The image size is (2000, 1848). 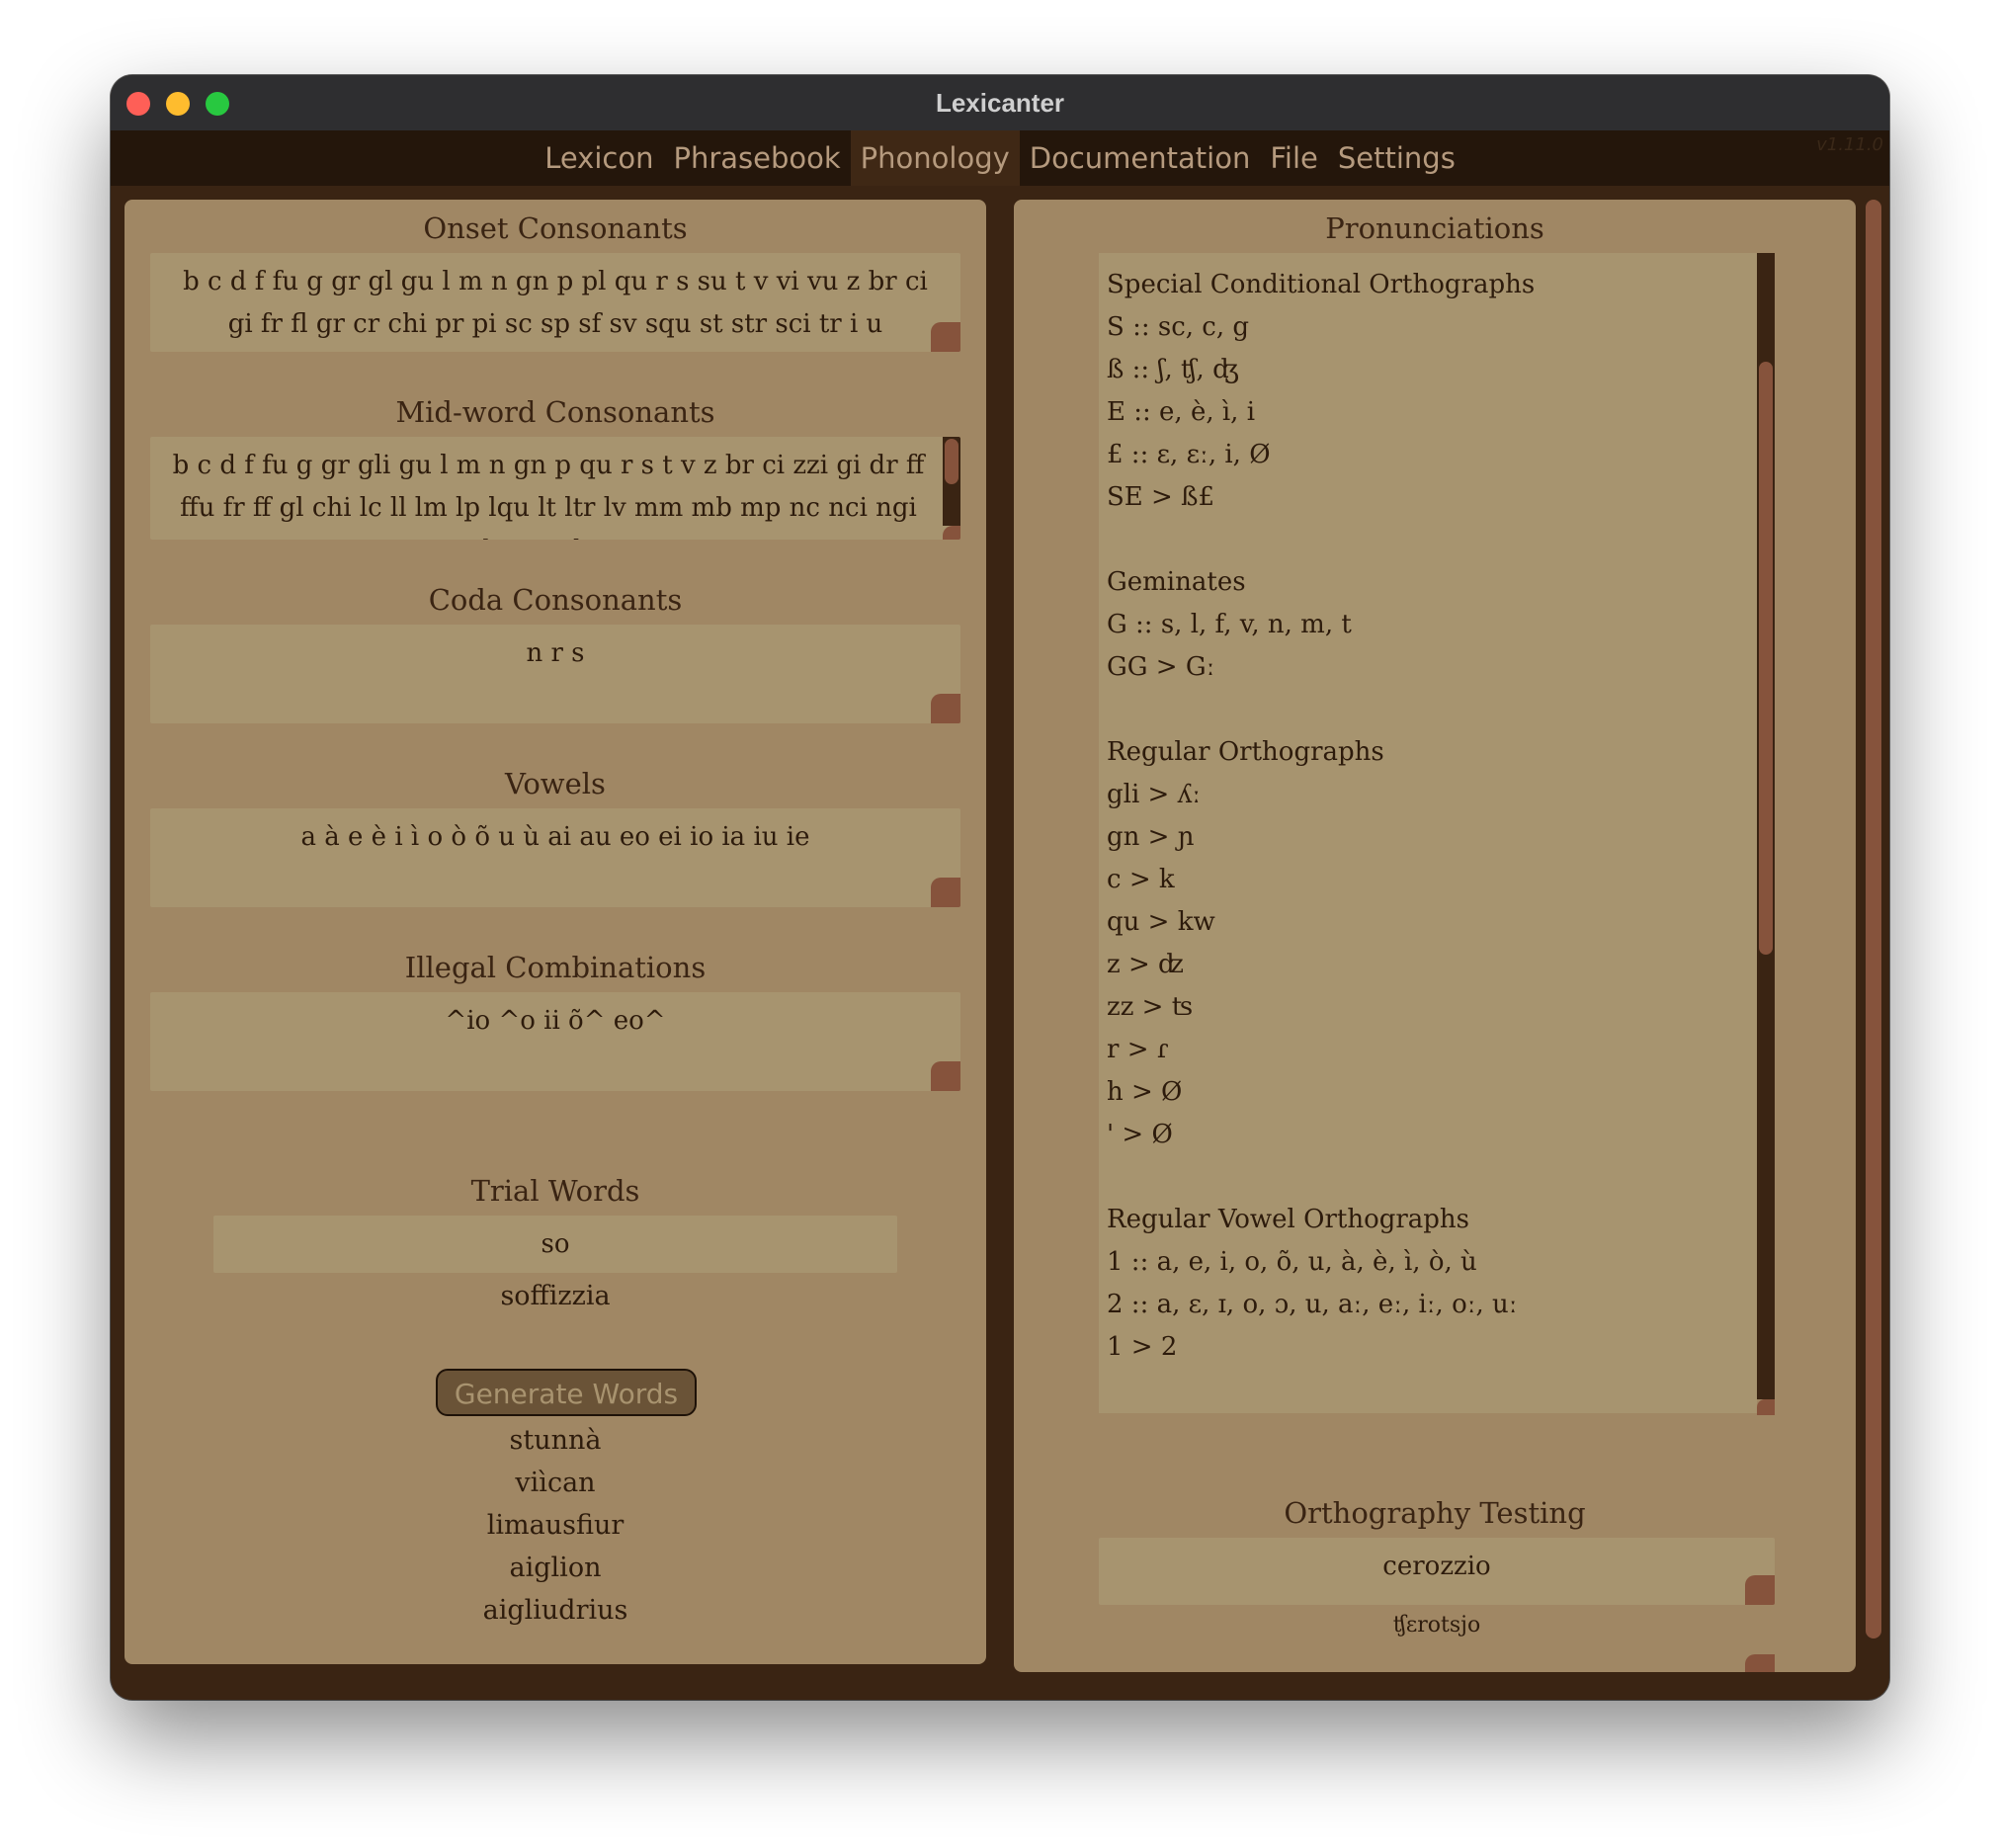 I want to click on trial-word-result: soffizzia, so click(x=555, y=1296).